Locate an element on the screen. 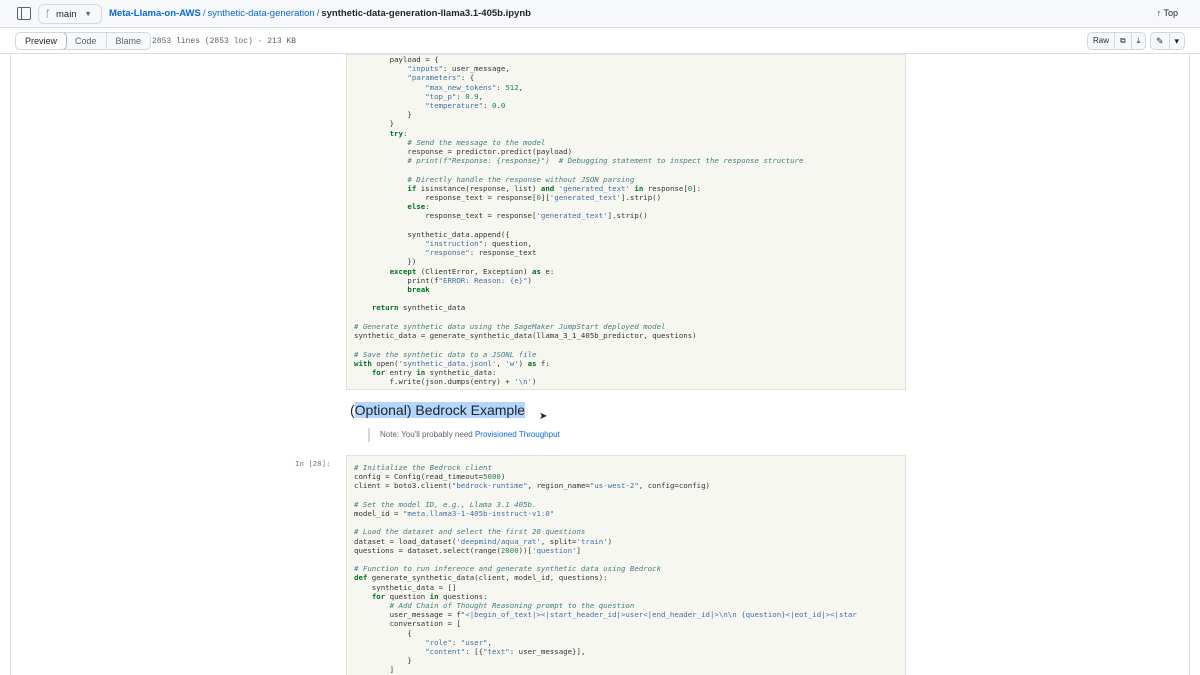 This screenshot has width=1200, height=675. copy-icon: ⧉ is located at coordinates (1123, 41).